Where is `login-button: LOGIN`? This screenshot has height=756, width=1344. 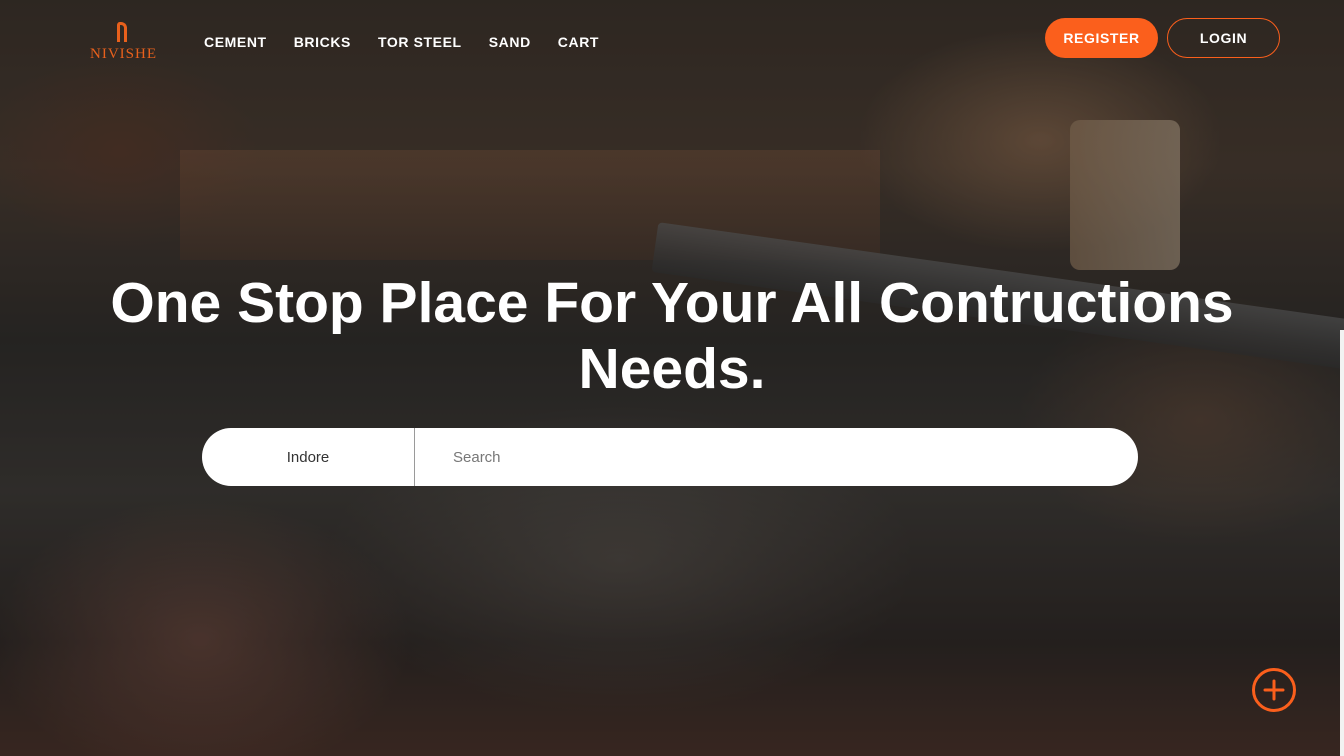 login-button: LOGIN is located at coordinates (1223, 38).